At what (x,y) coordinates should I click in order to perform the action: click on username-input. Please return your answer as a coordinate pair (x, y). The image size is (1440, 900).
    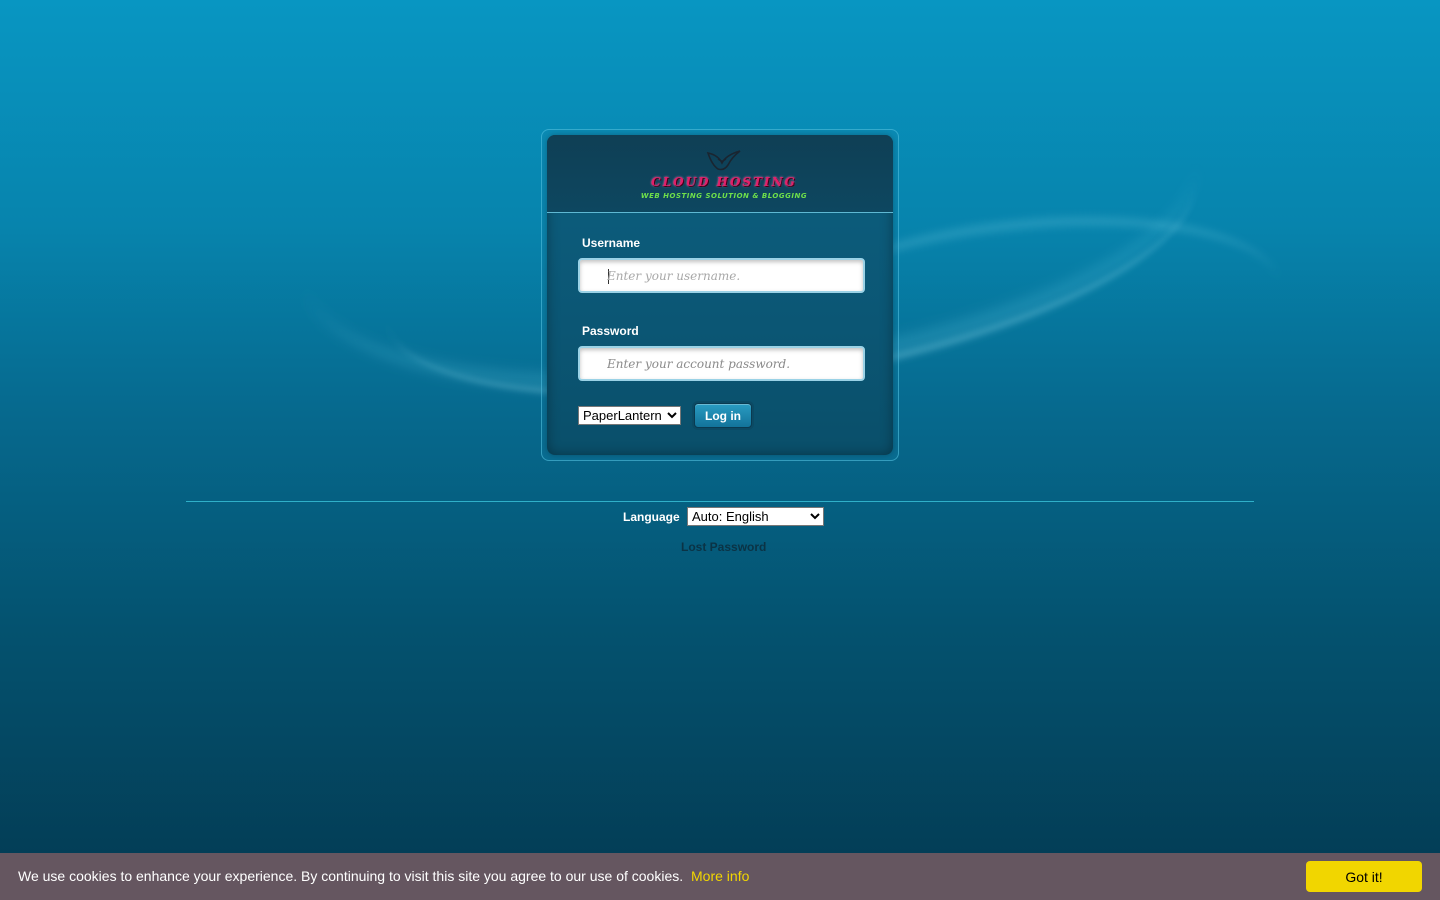
    Looking at the image, I should click on (732, 276).